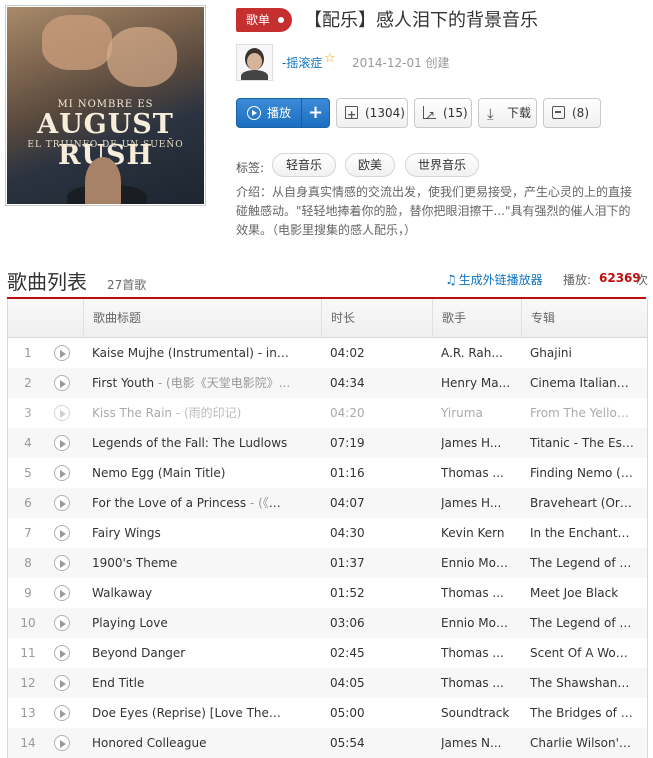  What do you see at coordinates (192, 533) in the screenshot?
I see `track-title-cell: Fairy Wings` at bounding box center [192, 533].